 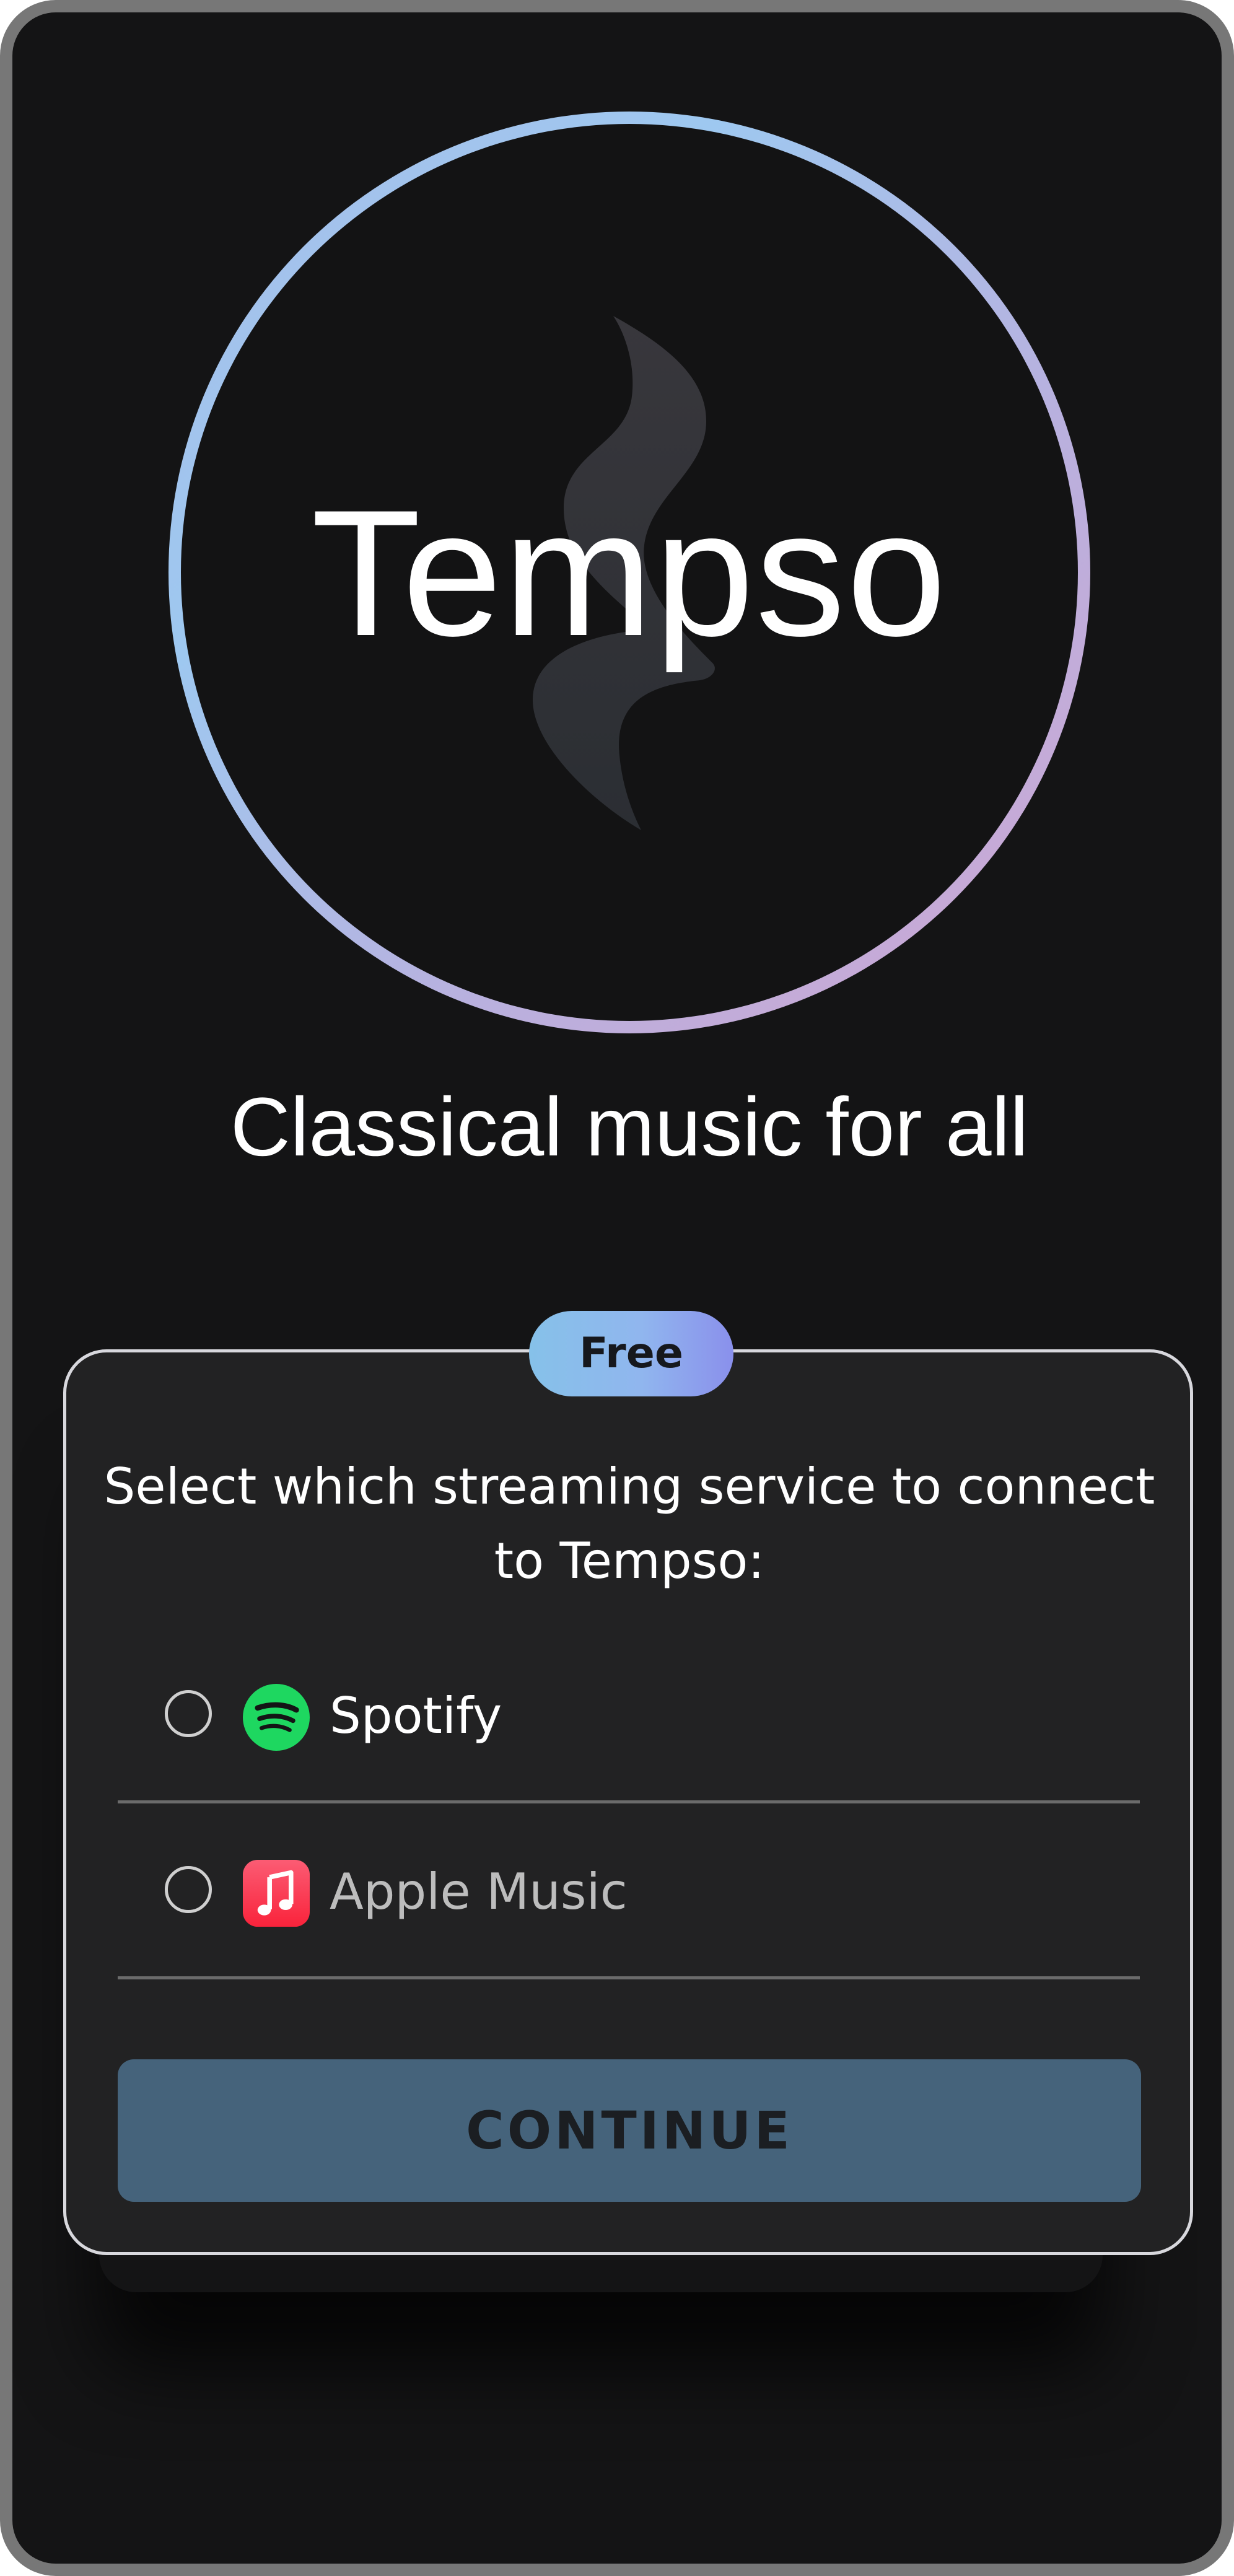 What do you see at coordinates (479, 1892) in the screenshot?
I see `apple-music-label: Apple Music` at bounding box center [479, 1892].